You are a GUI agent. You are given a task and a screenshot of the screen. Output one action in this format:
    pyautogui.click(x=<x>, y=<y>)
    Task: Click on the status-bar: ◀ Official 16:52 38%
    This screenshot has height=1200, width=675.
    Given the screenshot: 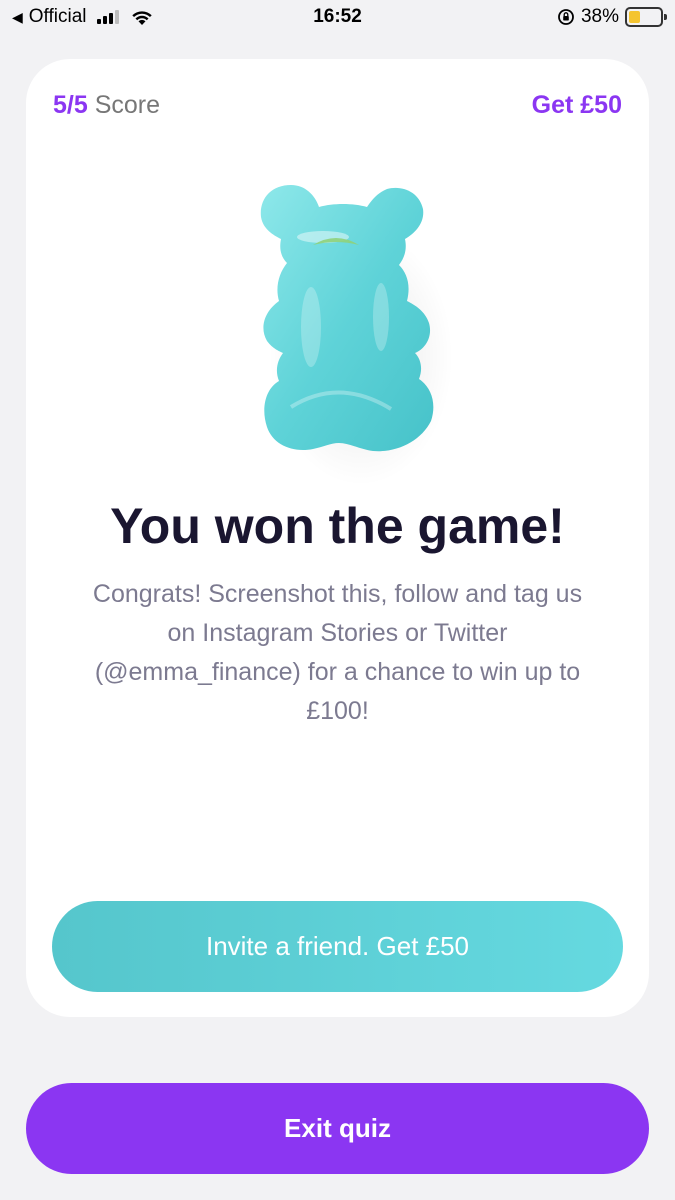 What is the action you would take?
    pyautogui.click(x=337, y=18)
    